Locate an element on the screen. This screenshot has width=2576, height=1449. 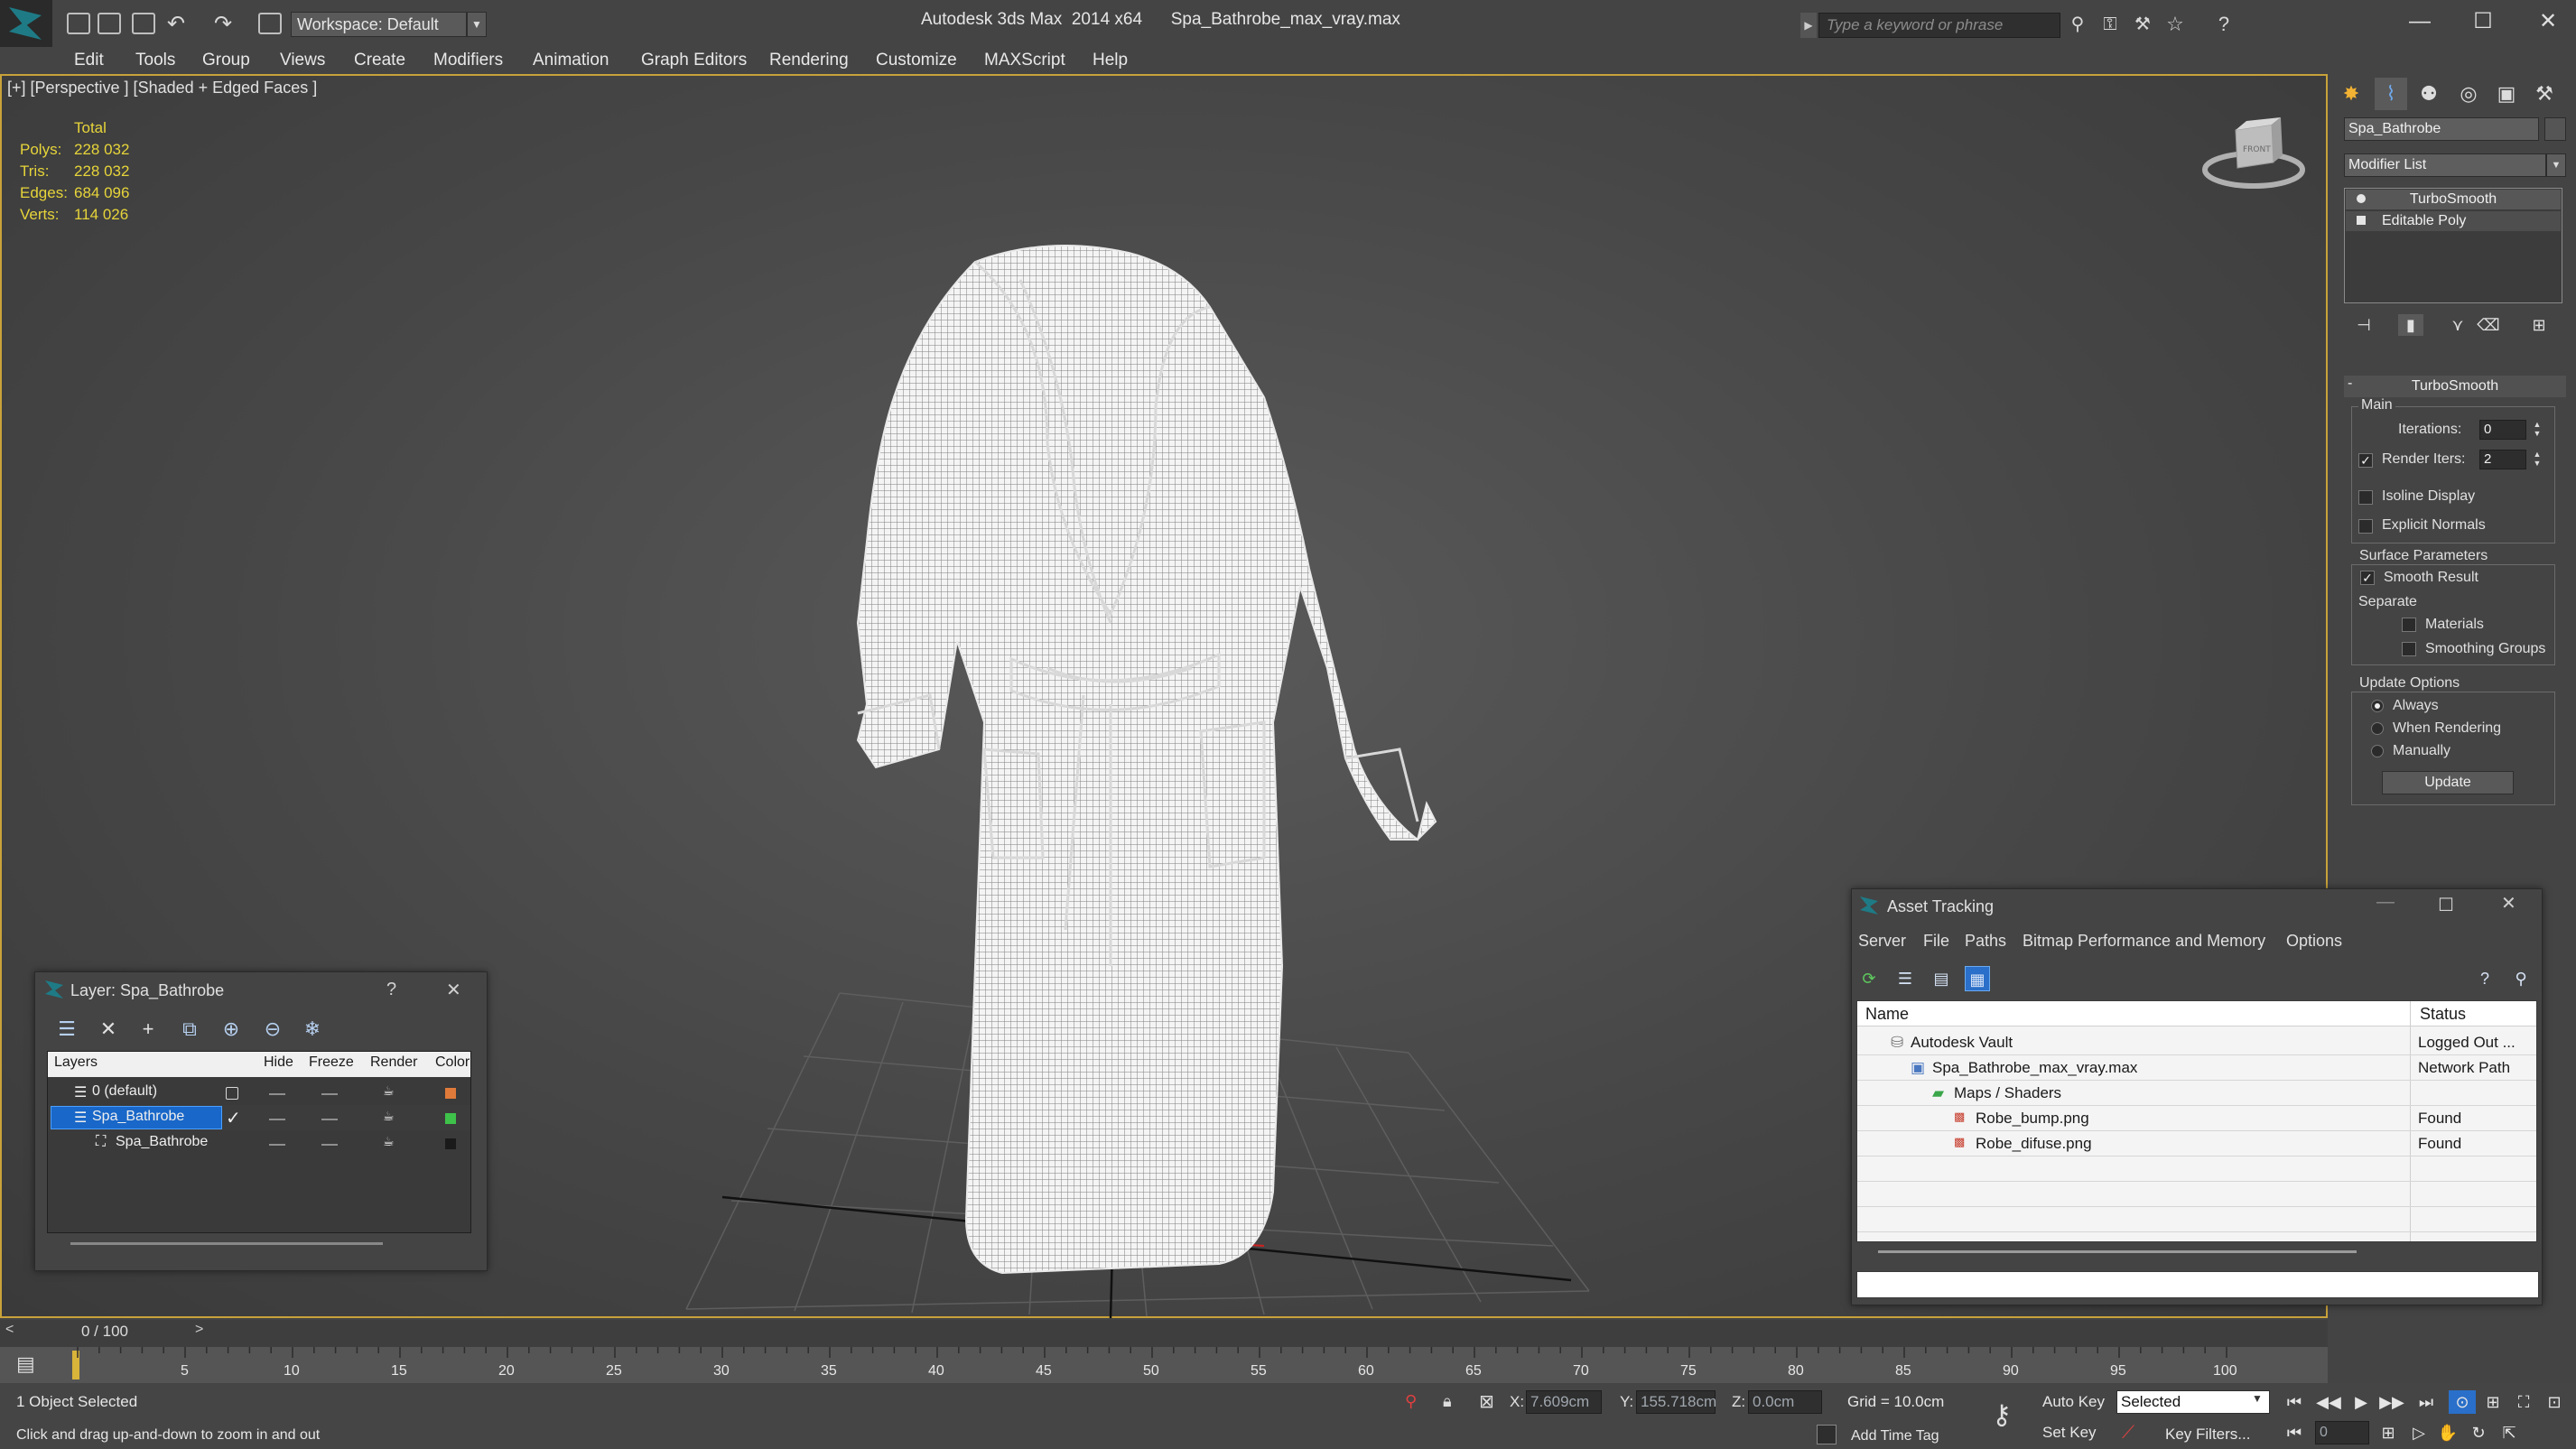
object-color-swatch is located at coordinates (2555, 129).